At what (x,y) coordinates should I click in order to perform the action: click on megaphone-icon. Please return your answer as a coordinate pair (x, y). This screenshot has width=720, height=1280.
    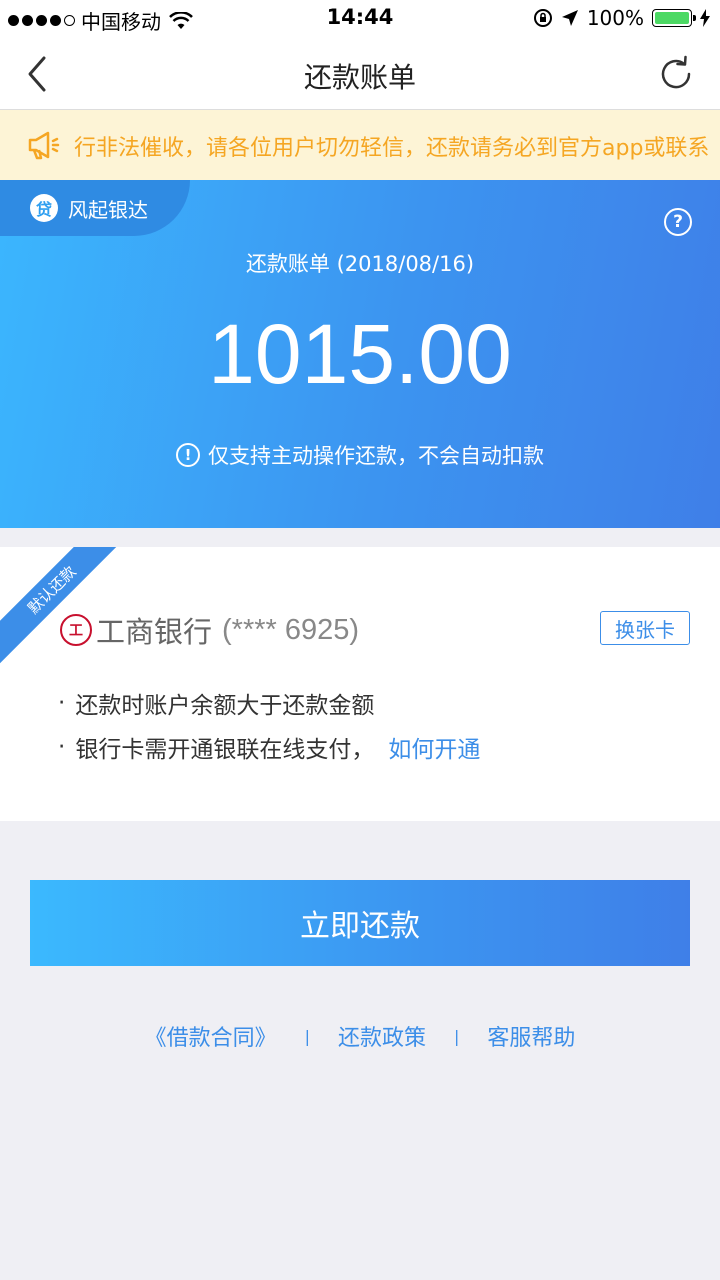
    Looking at the image, I should click on (44, 145).